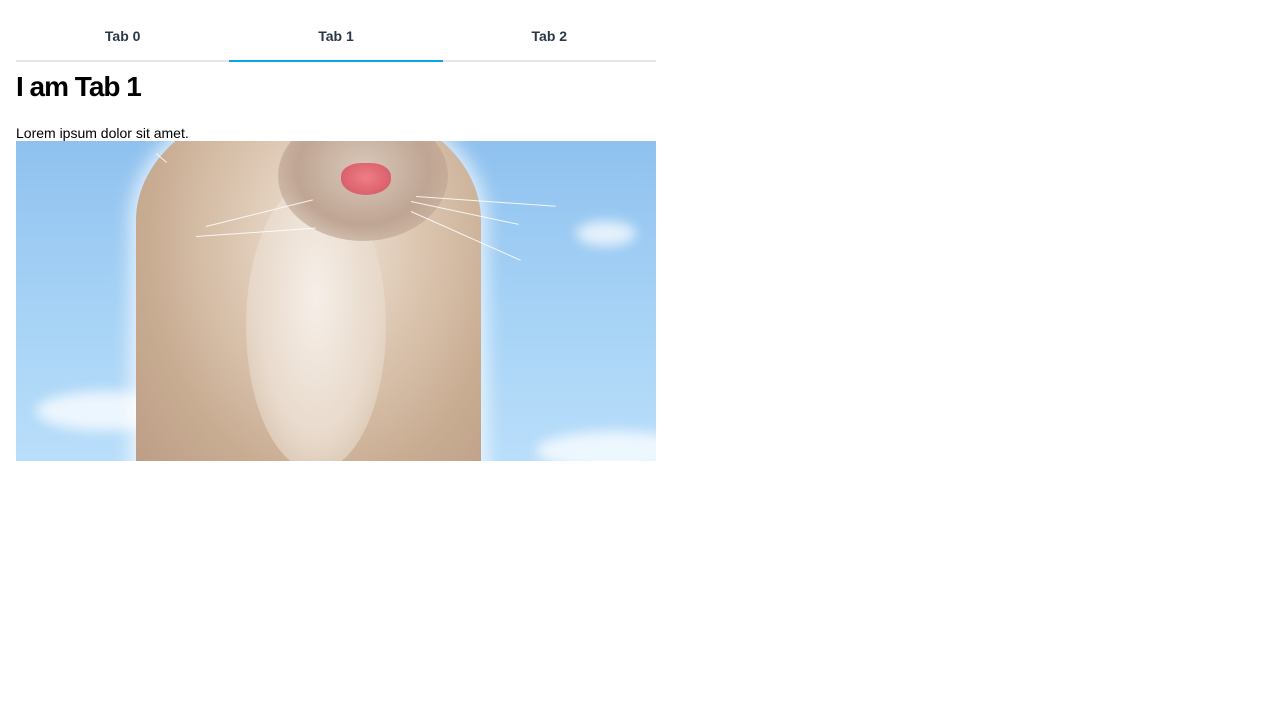  What do you see at coordinates (366, 179) in the screenshot?
I see `cat-nose` at bounding box center [366, 179].